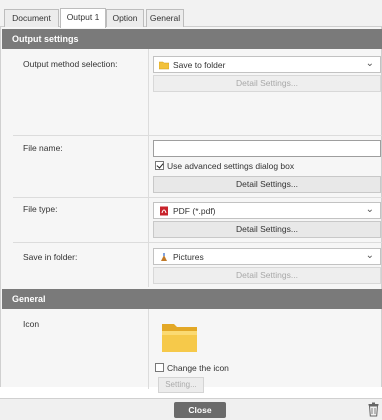  I want to click on output-settings-header: Output settings, so click(192, 39).